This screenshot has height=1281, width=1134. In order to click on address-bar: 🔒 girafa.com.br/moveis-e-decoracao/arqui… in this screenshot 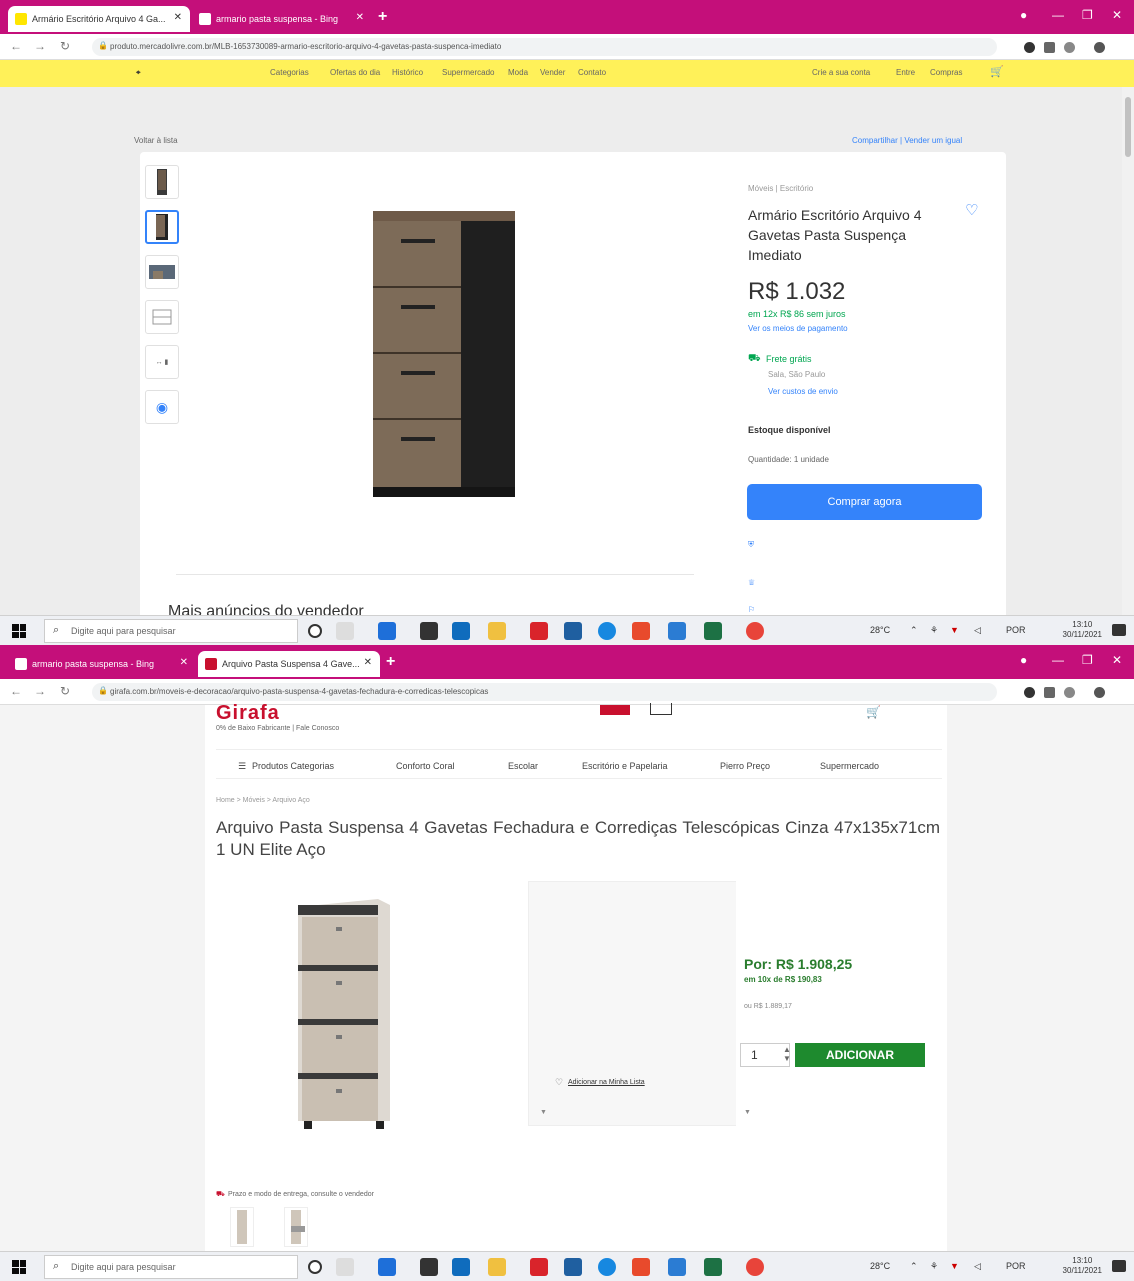, I will do `click(544, 692)`.